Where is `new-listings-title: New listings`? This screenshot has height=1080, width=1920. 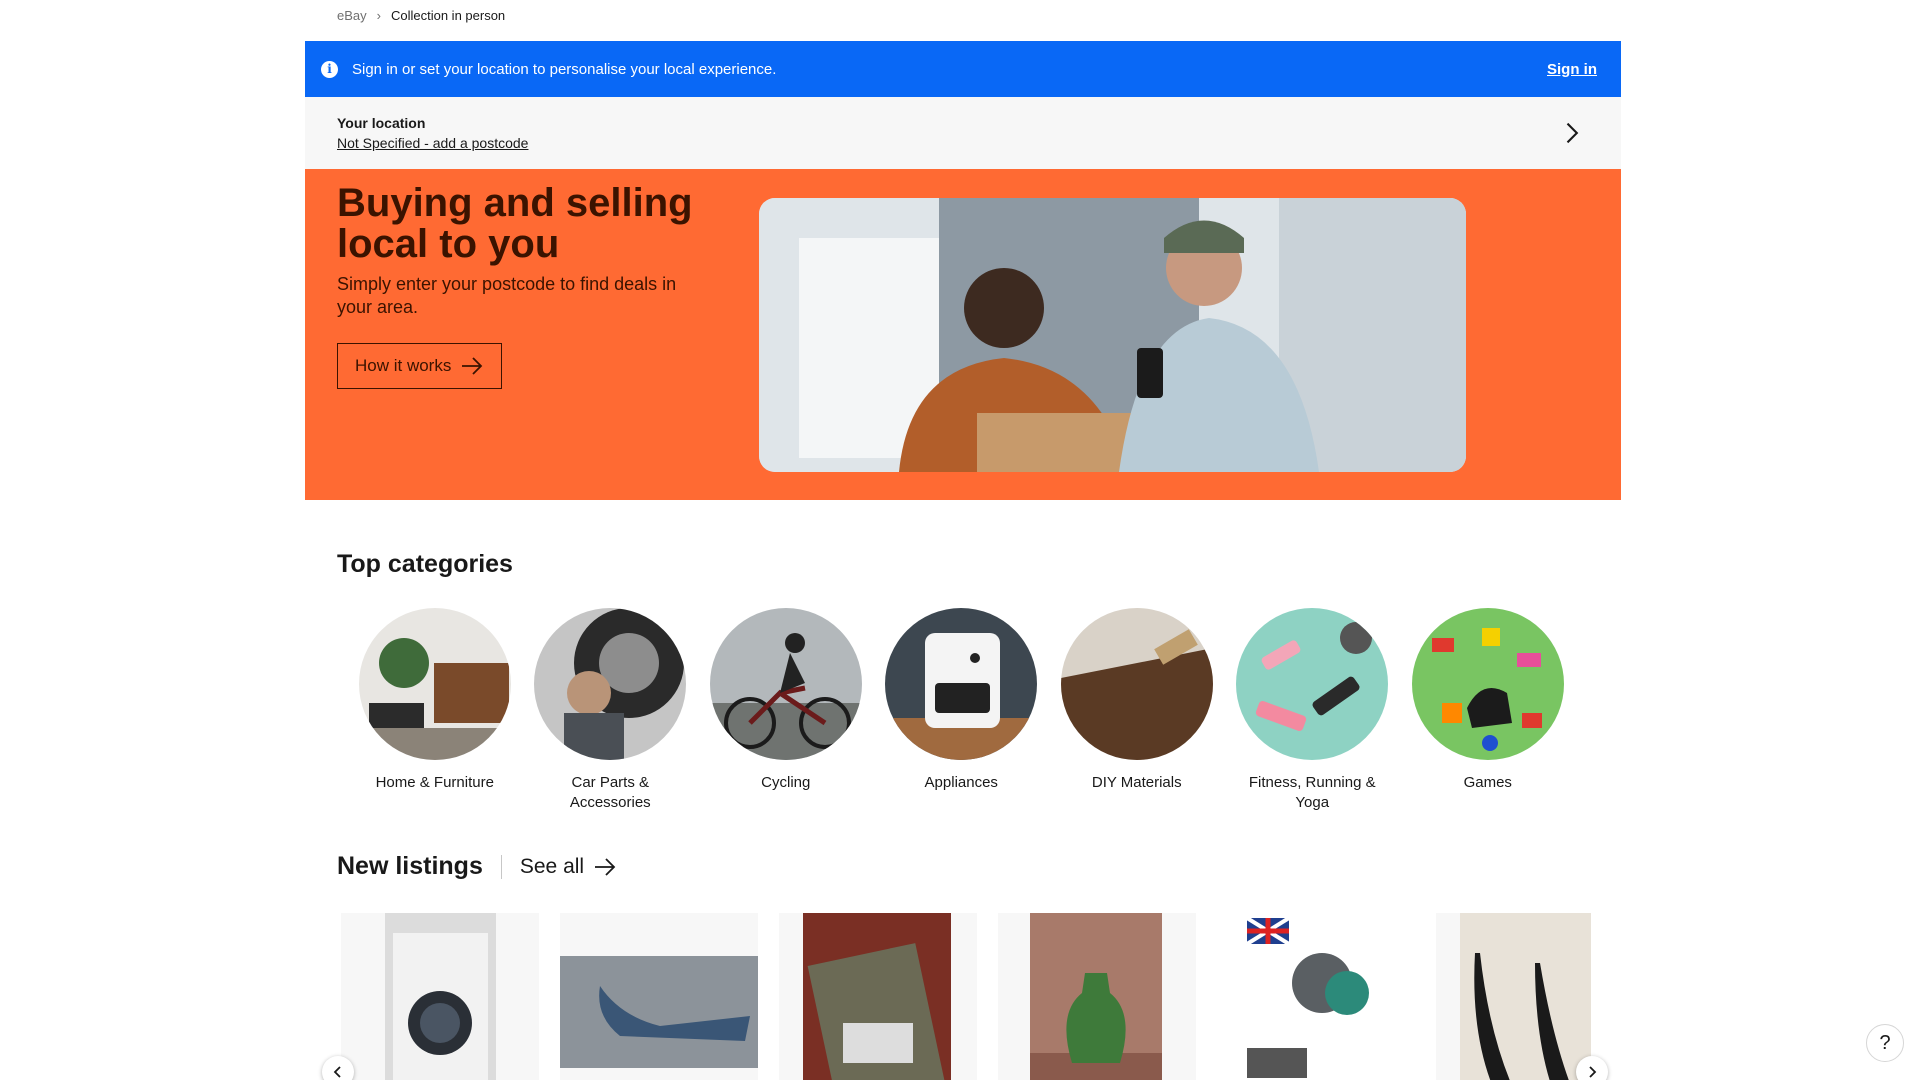 new-listings-title: New listings is located at coordinates (410, 866).